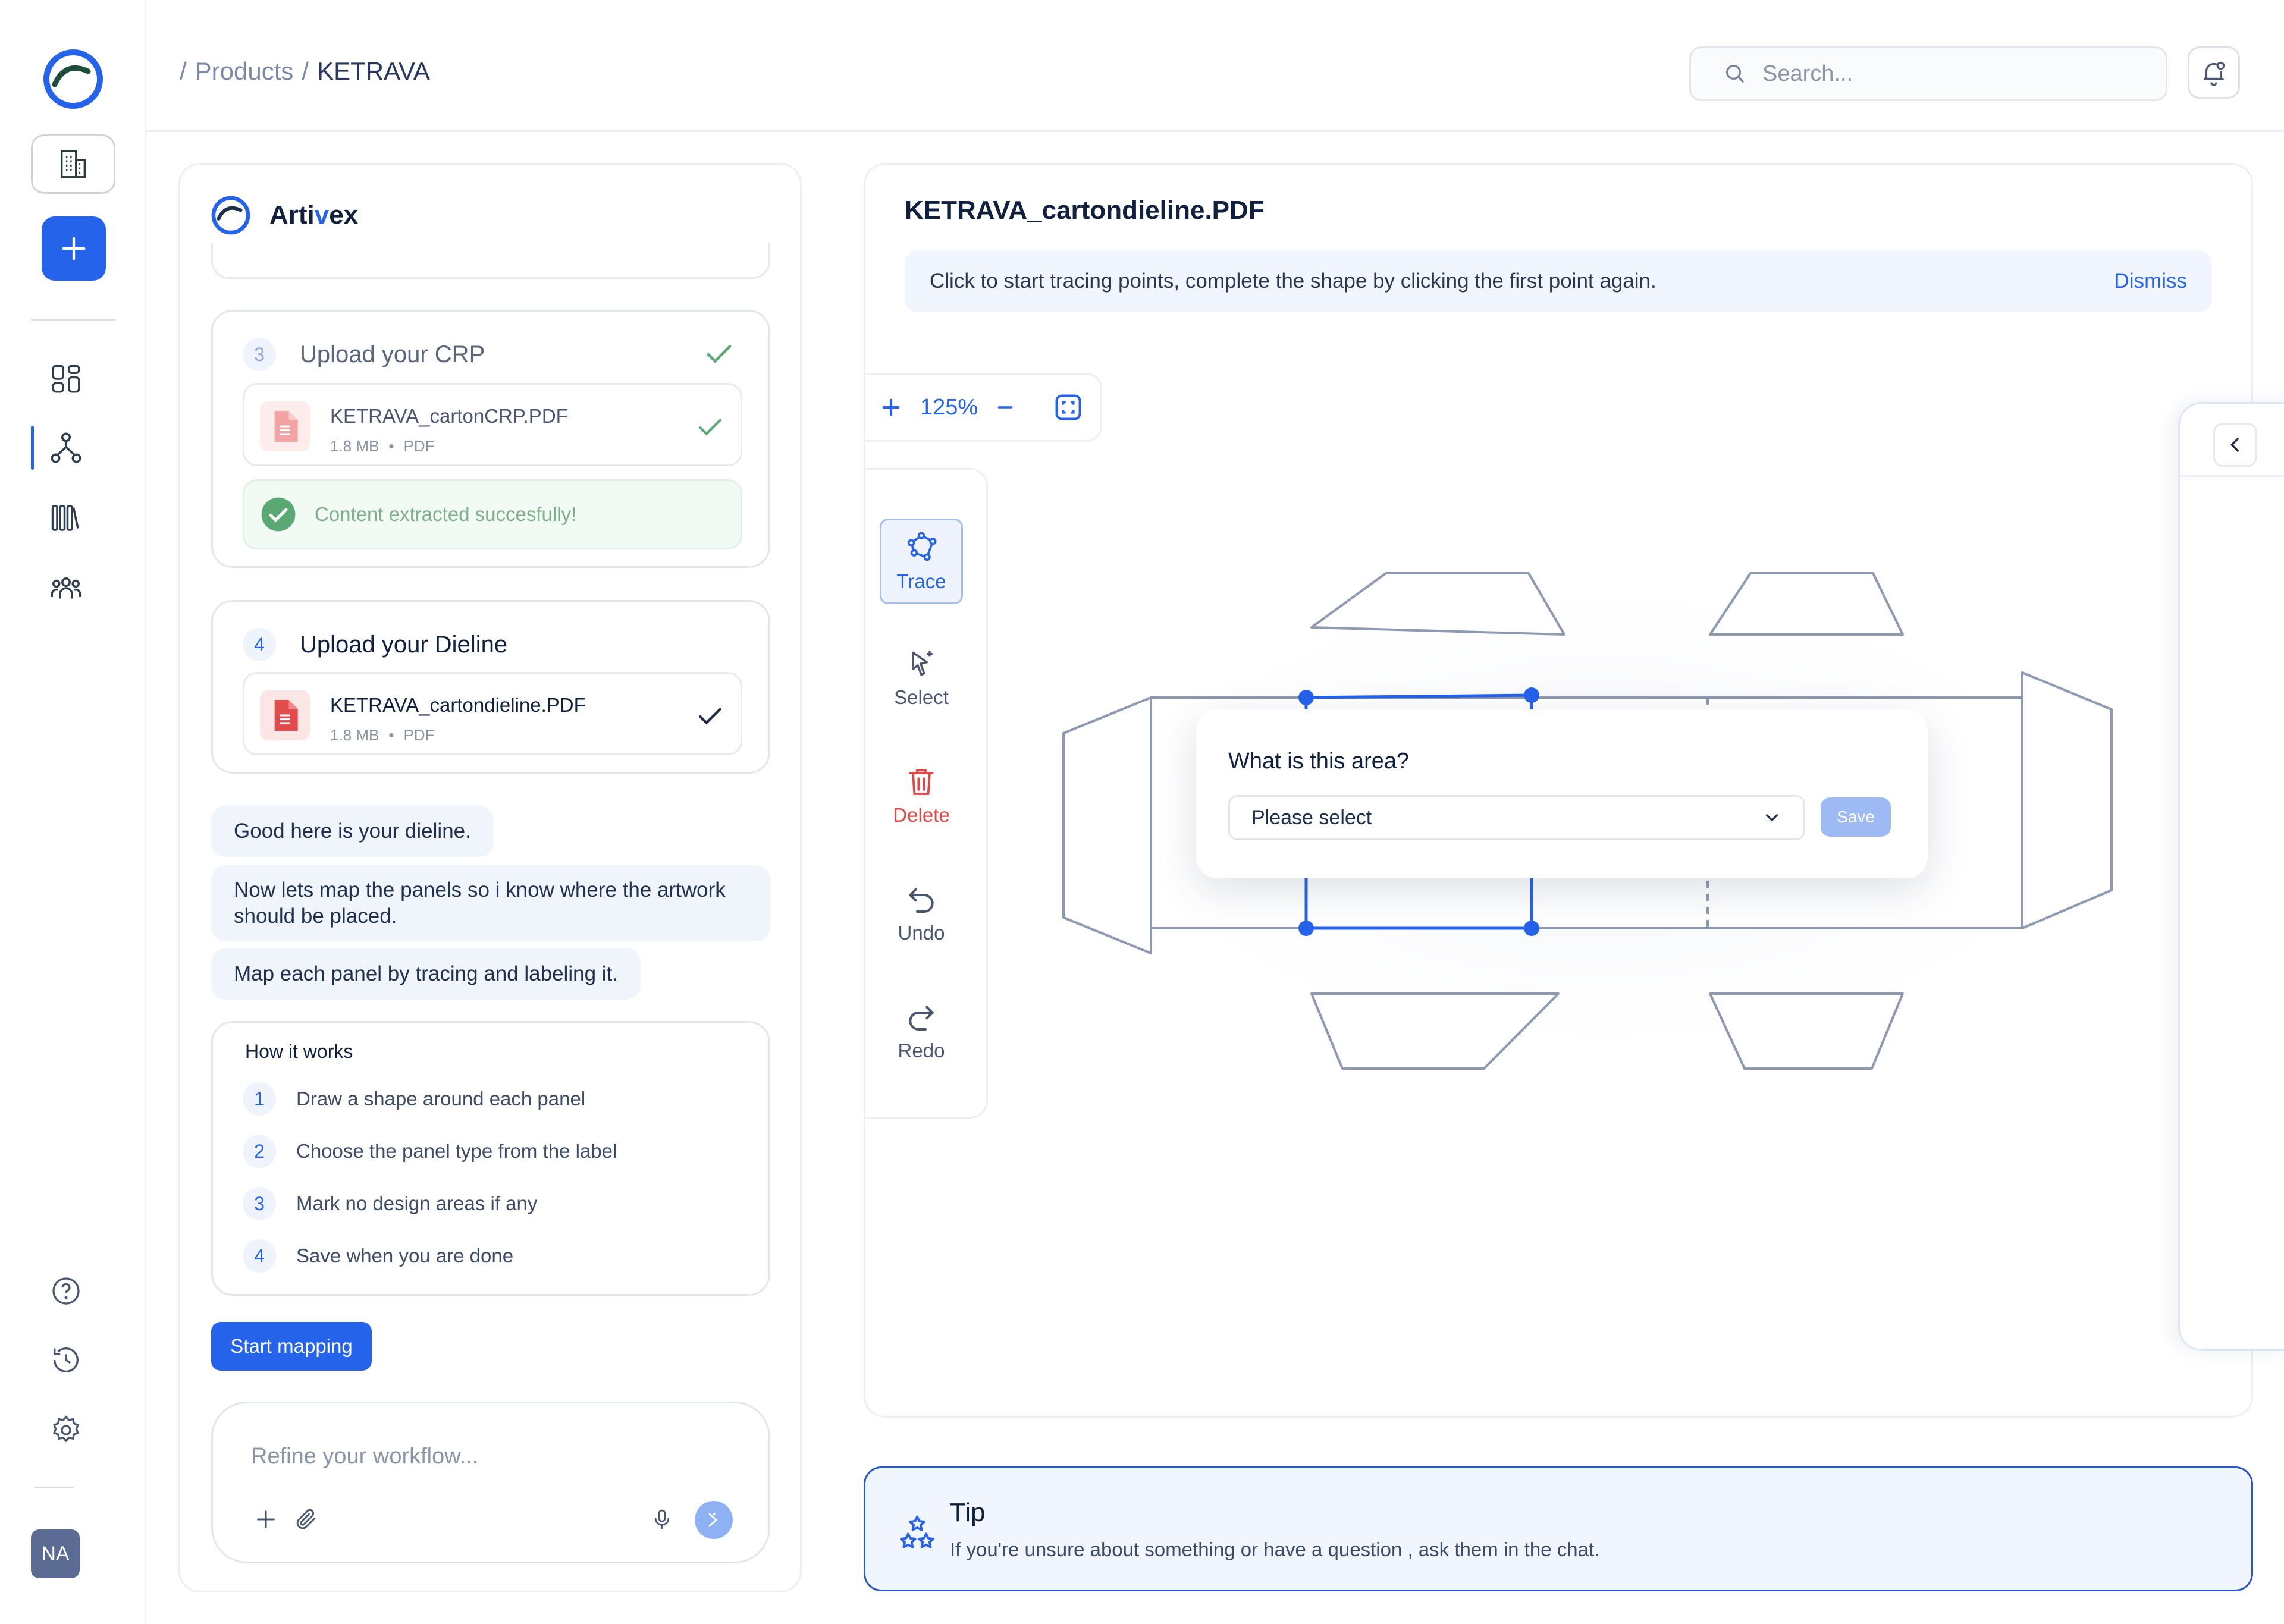 The height and width of the screenshot is (1624, 2284). What do you see at coordinates (891, 408) in the screenshot?
I see `zoom-in-icon` at bounding box center [891, 408].